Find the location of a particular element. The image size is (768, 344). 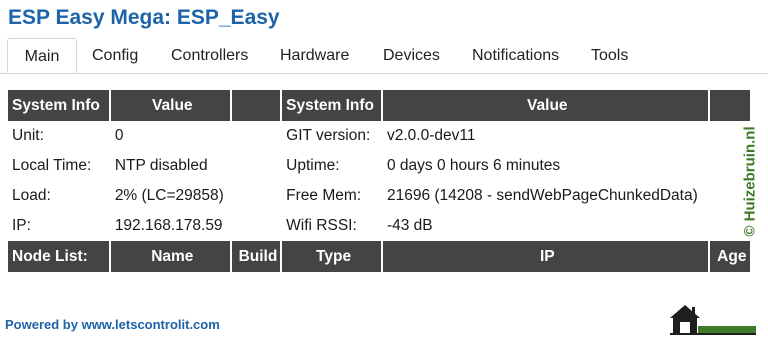

tab-tools: Tools is located at coordinates (609, 55).